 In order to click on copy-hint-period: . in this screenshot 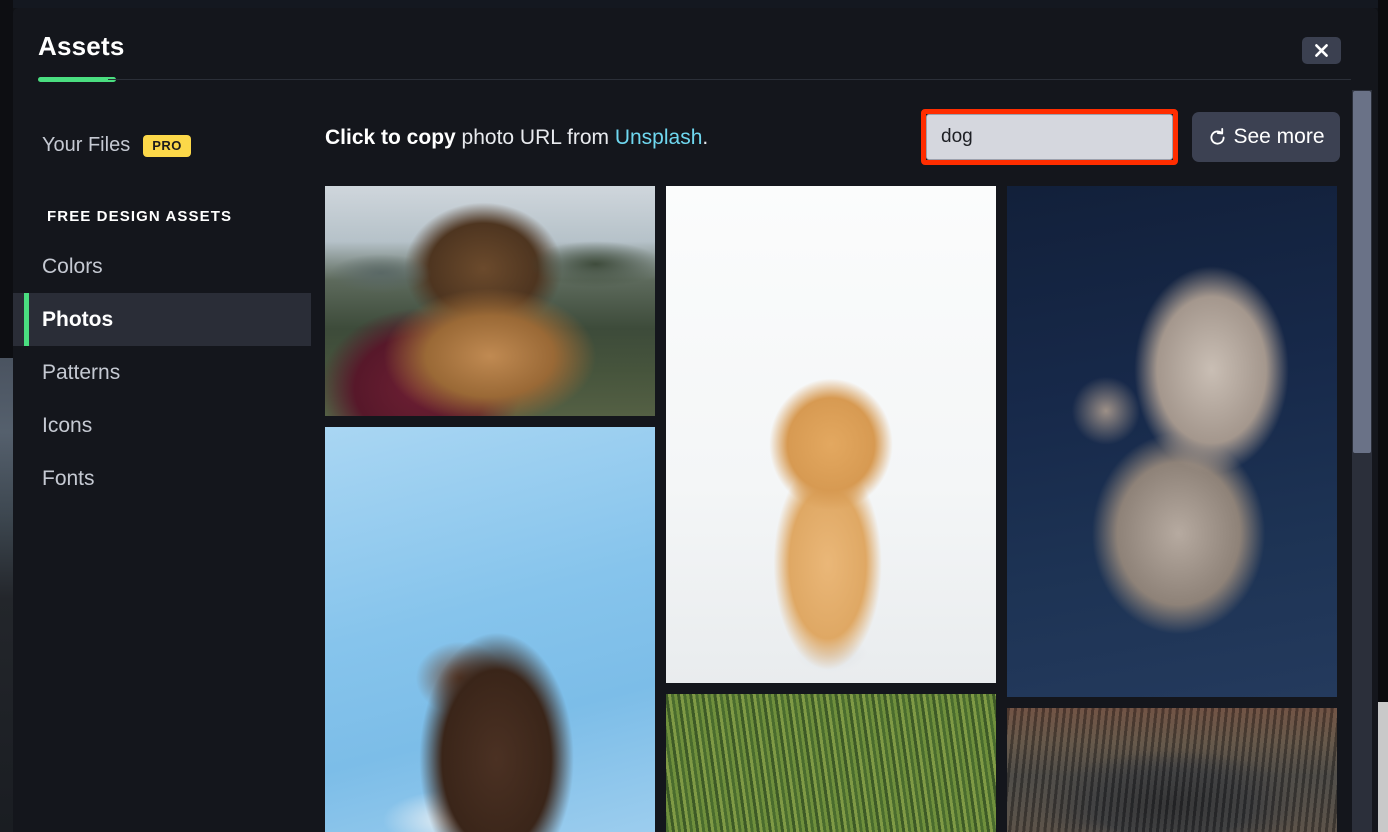, I will do `click(705, 137)`.